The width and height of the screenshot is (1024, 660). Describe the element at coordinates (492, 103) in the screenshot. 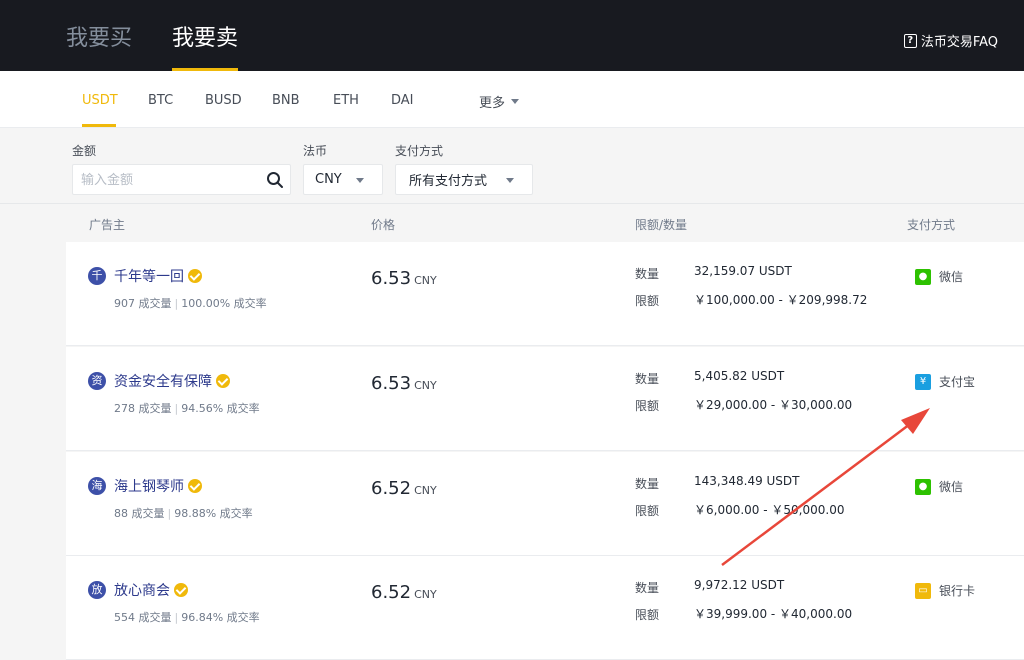

I see `more-label: 更多` at that location.